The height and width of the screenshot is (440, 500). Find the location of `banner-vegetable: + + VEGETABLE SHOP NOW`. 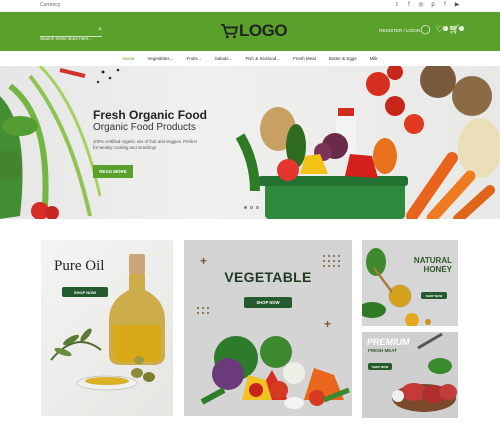

banner-vegetable: + + VEGETABLE SHOP NOW is located at coordinates (268, 328).